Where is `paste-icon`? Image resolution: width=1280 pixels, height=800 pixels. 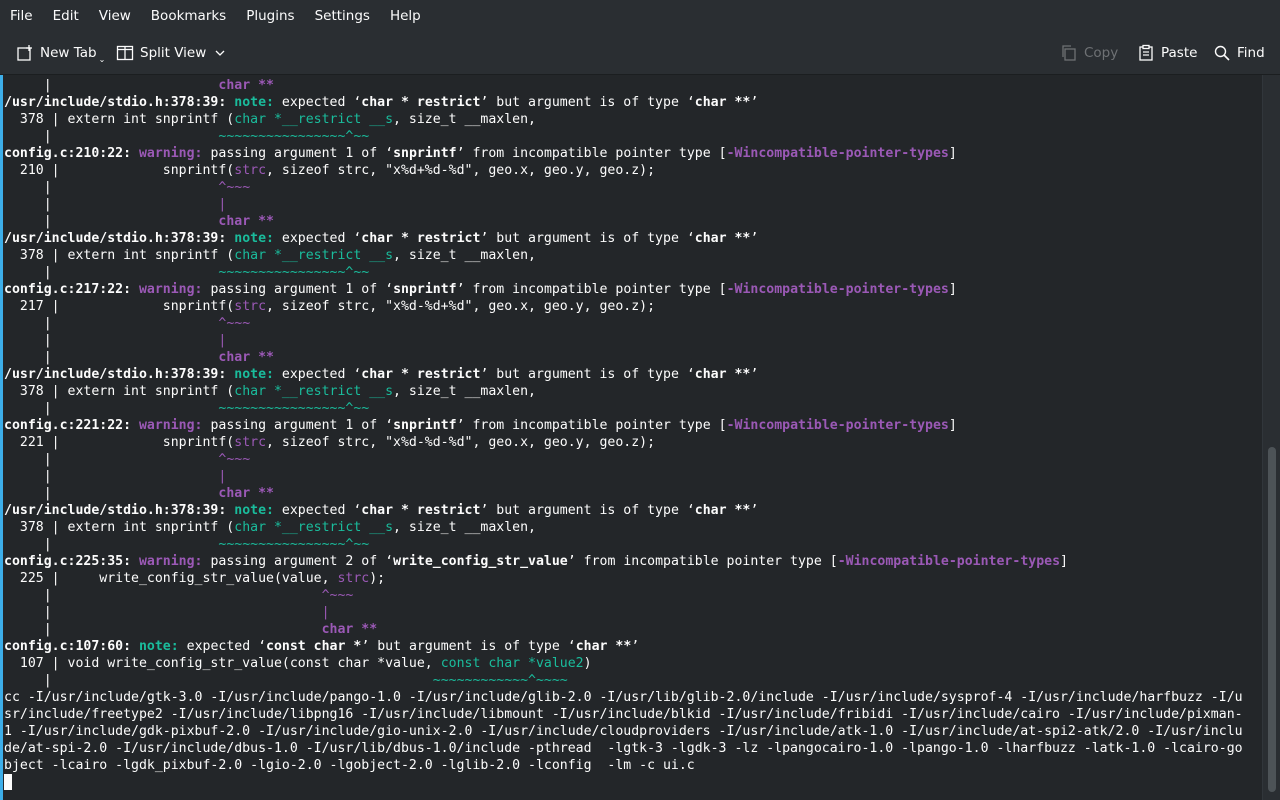 paste-icon is located at coordinates (1146, 52).